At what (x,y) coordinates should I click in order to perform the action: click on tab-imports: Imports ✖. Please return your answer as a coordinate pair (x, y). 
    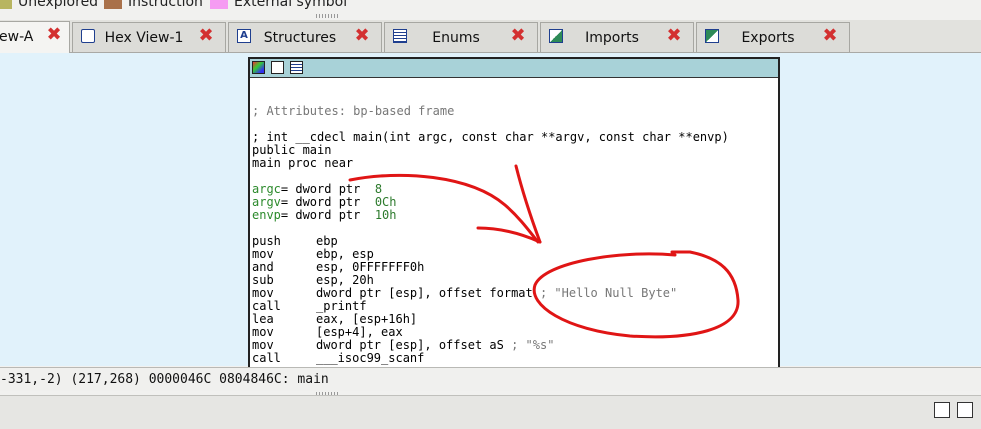
    Looking at the image, I should click on (617, 37).